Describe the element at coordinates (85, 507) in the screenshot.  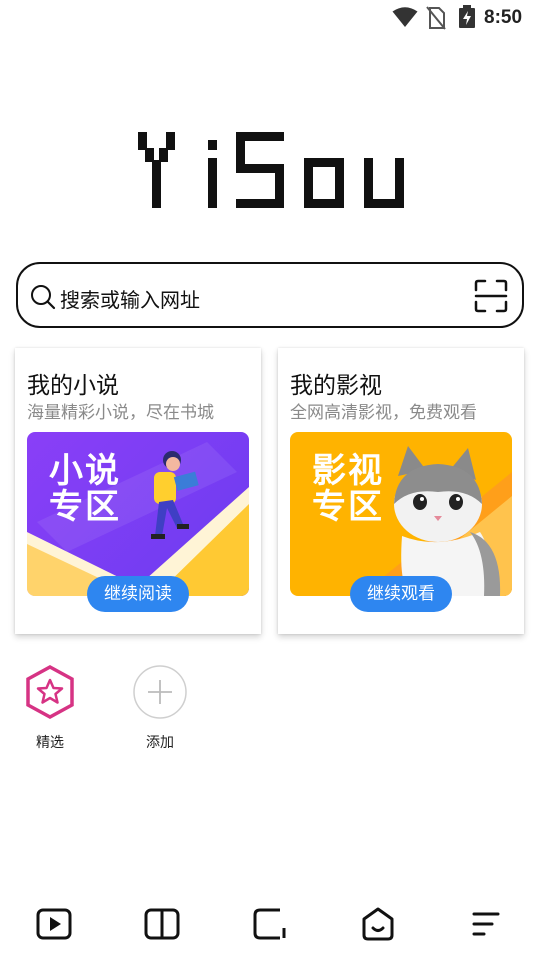
I see `novel-banner-line2: 专区` at that location.